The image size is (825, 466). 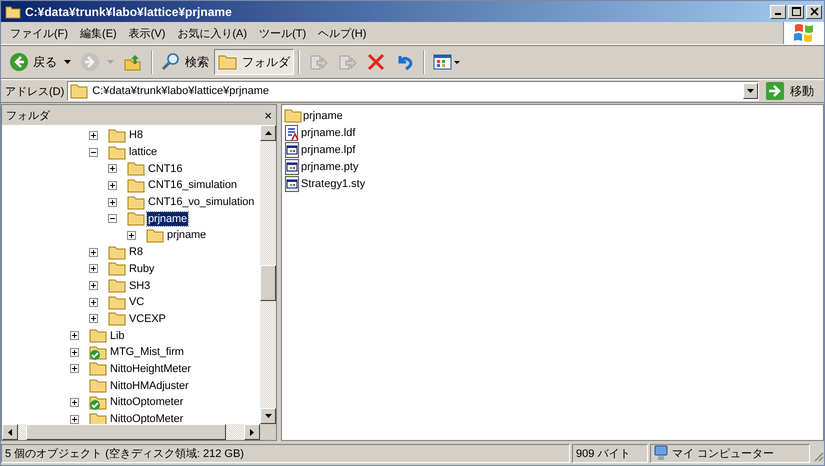 What do you see at coordinates (150, 369) in the screenshot?
I see `folder-tree-item: NittoHeightMeter` at bounding box center [150, 369].